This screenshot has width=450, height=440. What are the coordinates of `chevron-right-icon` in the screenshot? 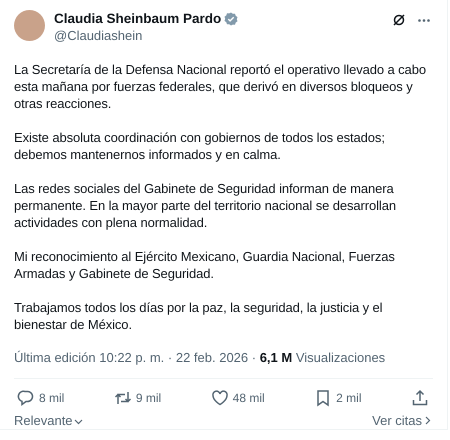 It's located at (428, 421).